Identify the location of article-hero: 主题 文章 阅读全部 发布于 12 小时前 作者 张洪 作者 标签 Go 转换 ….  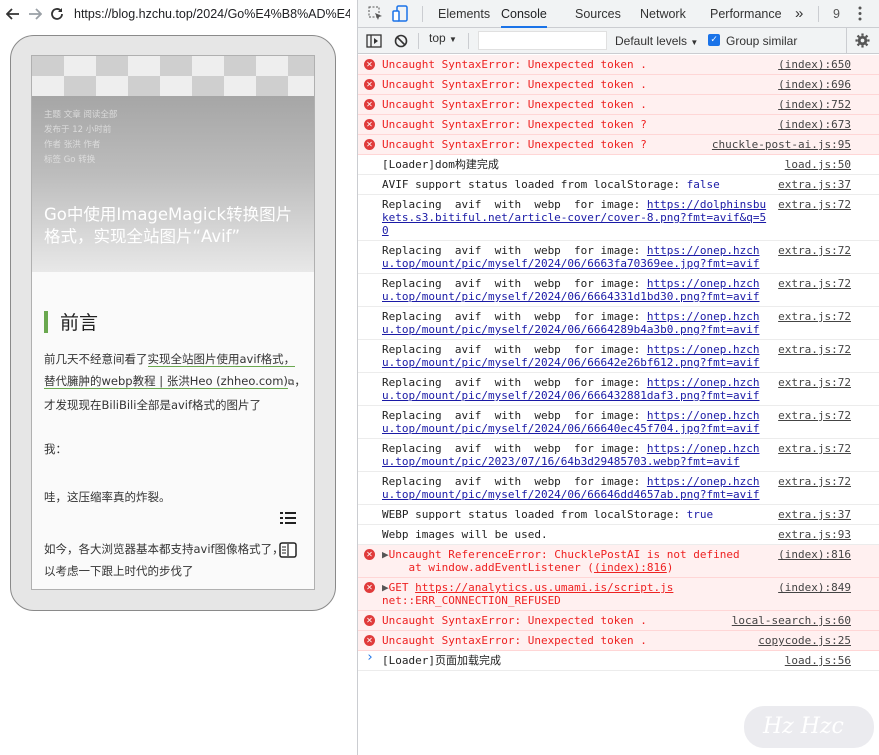
(173, 164).